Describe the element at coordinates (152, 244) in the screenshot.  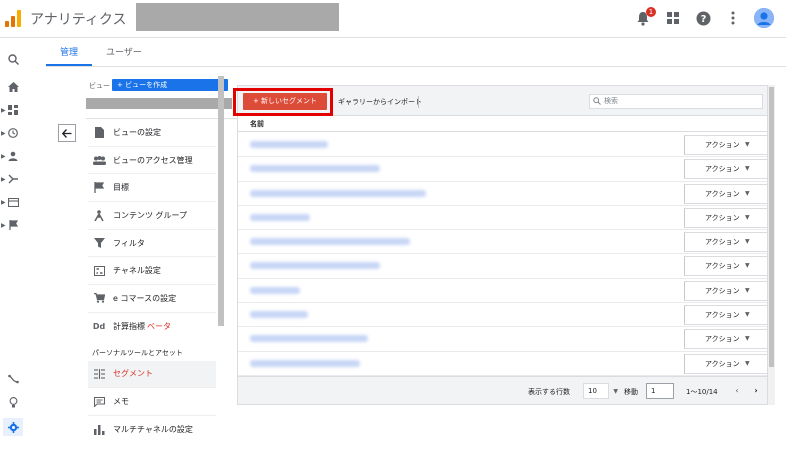
I see `admin-item-filters: フィルタ` at that location.